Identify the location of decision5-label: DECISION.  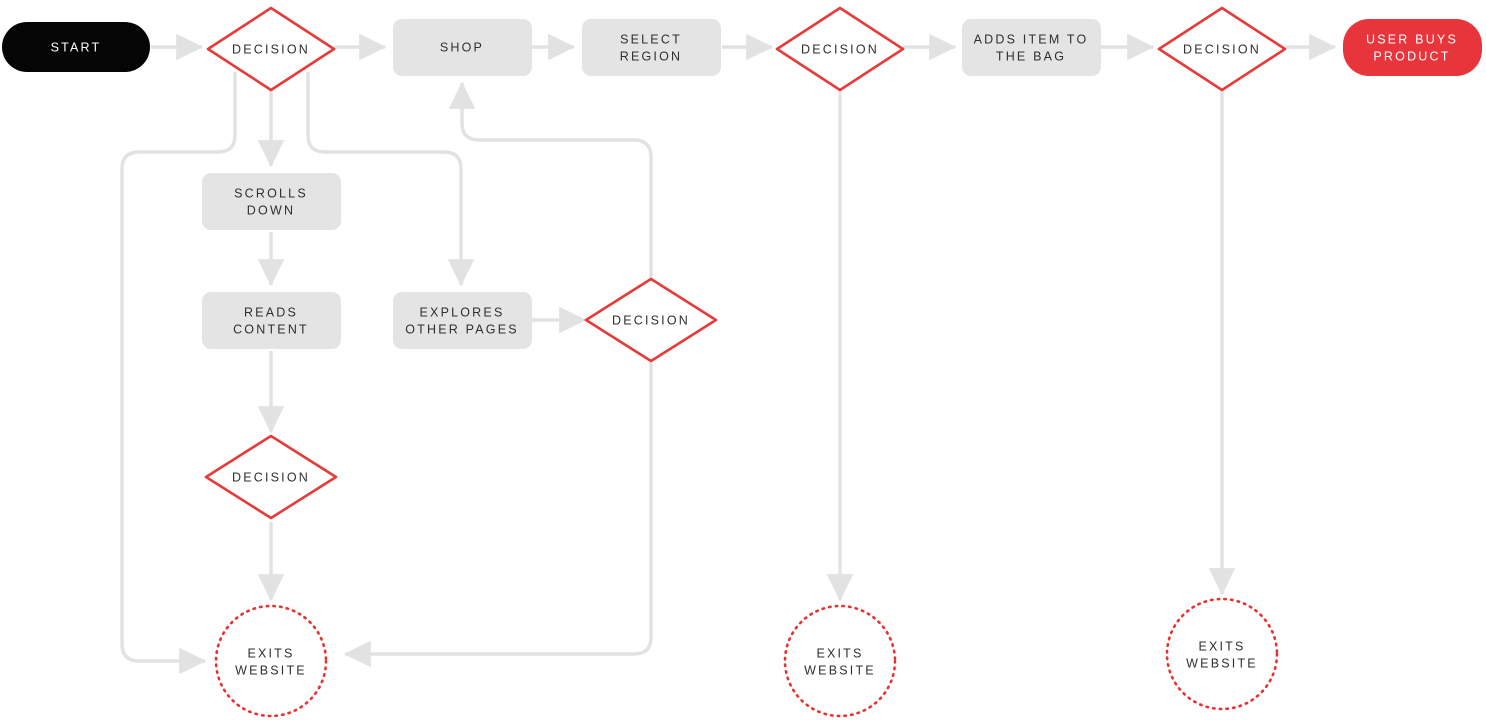
(271, 477).